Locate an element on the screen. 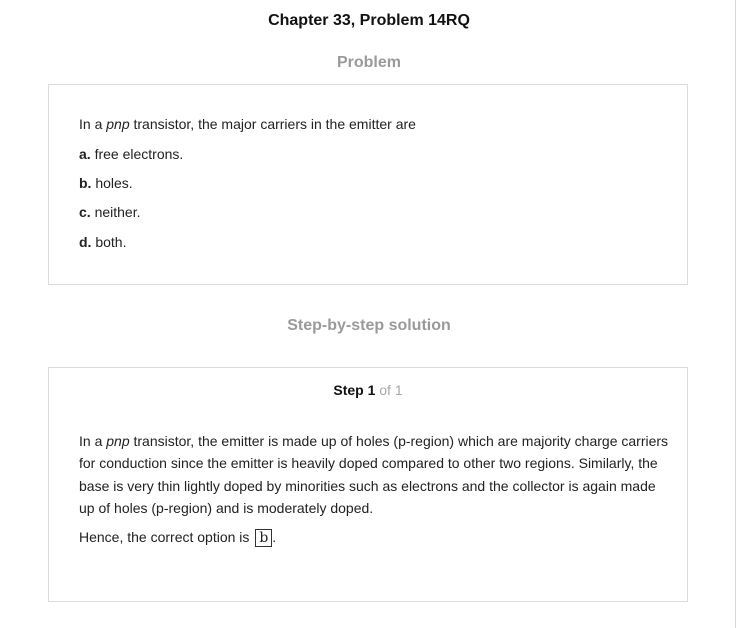 The height and width of the screenshot is (628, 738). answer-line: Hence, the correct option is b. is located at coordinates (178, 537).